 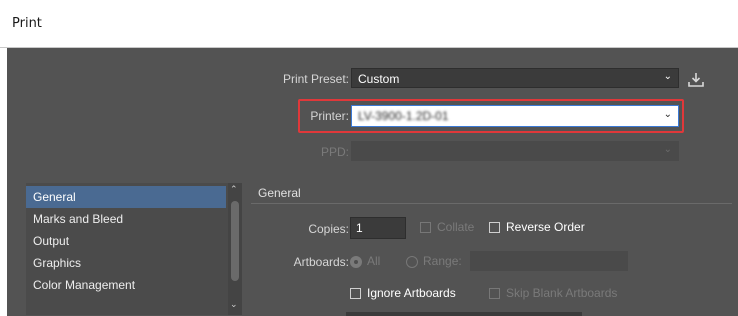 I want to click on ppd-label: PPD:, so click(x=334, y=152).